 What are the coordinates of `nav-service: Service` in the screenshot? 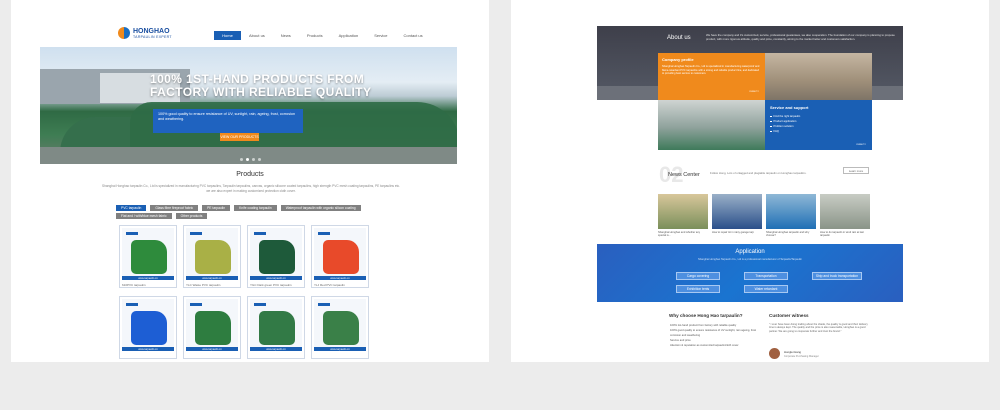 It's located at (380, 35).